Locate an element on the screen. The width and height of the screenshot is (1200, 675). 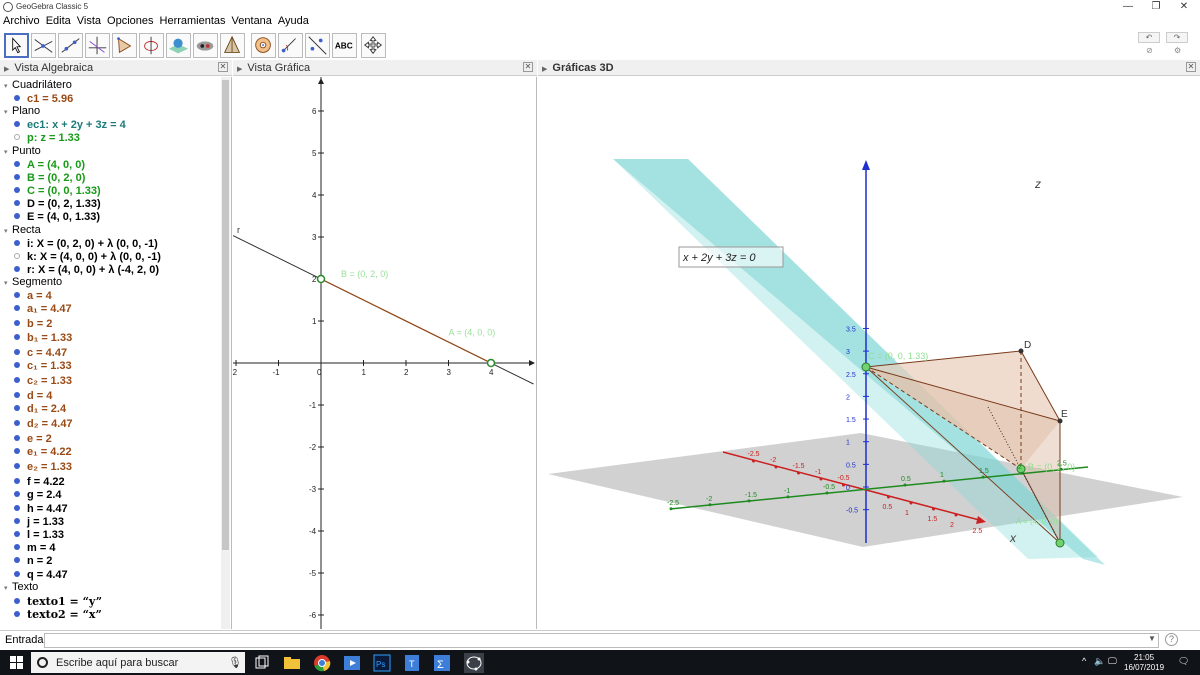
algebra-item: a = 4 is located at coordinates (33, 296).